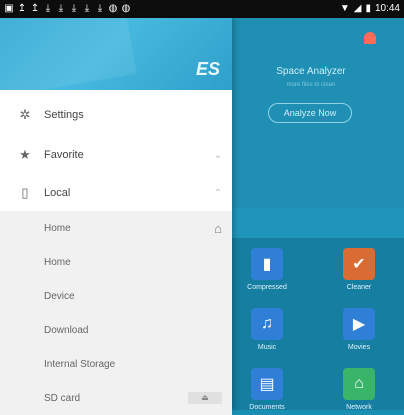 The image size is (404, 415). I want to click on tile-music: ♫ Music, so click(267, 329).